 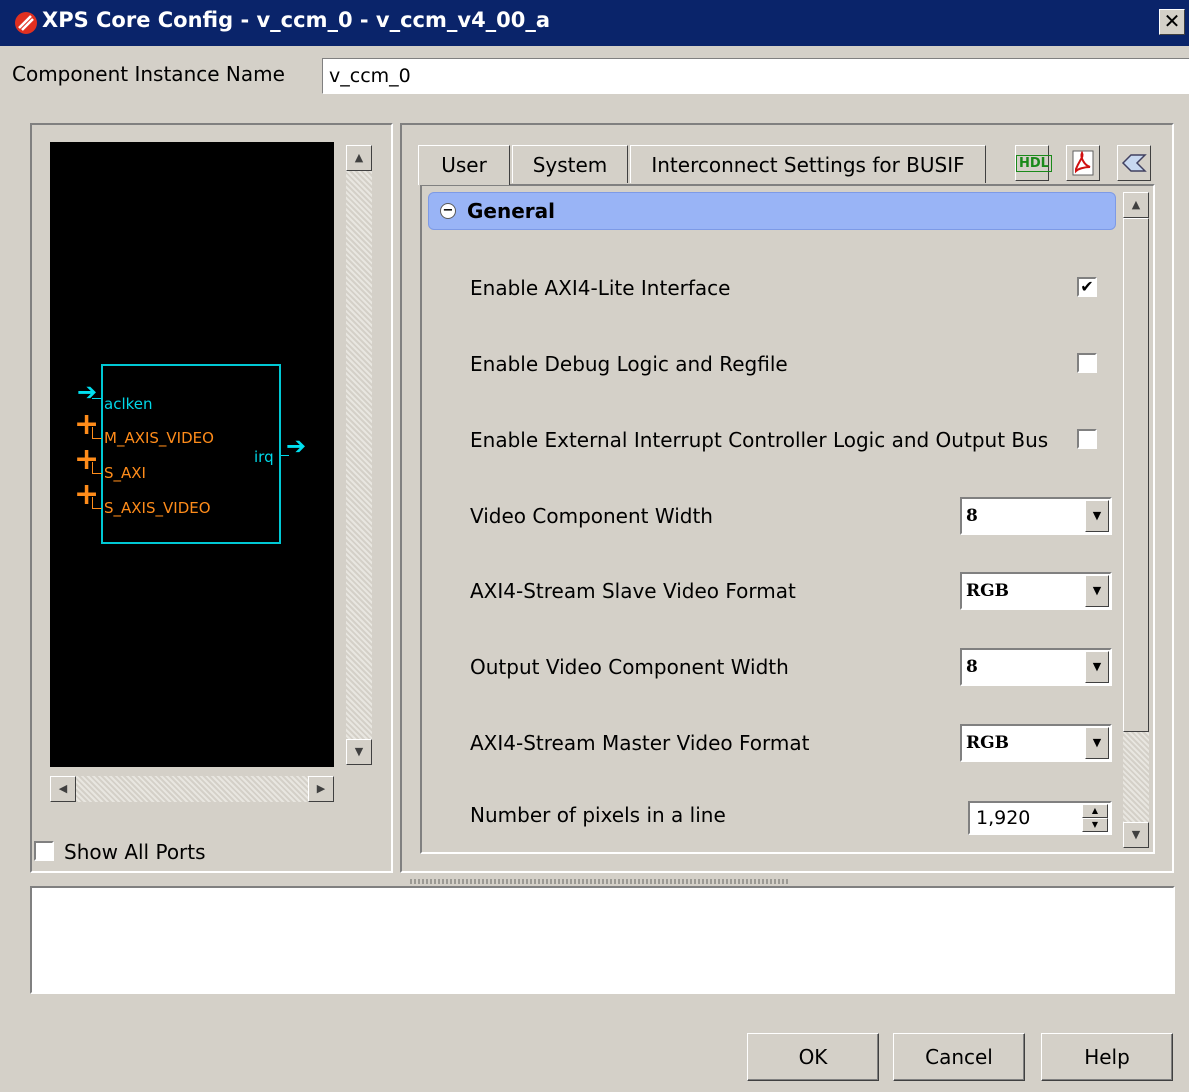 What do you see at coordinates (640, 743) in the screenshot?
I see `master-format-label: AXI4-Stream Master Video Format` at bounding box center [640, 743].